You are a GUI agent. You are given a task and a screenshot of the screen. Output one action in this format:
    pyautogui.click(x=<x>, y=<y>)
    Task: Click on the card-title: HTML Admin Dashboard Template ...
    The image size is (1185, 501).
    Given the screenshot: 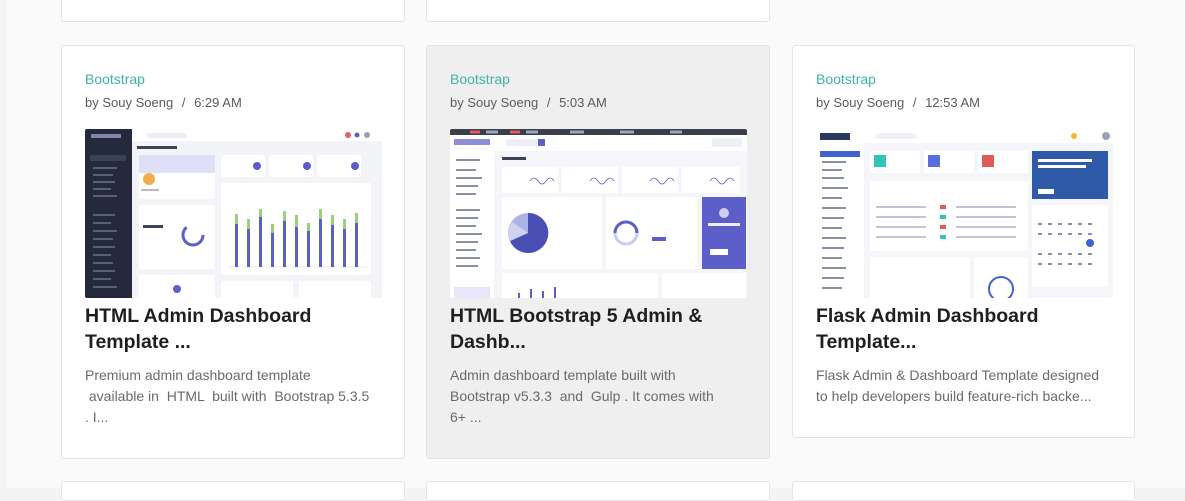 What is the action you would take?
    pyautogui.click(x=230, y=329)
    